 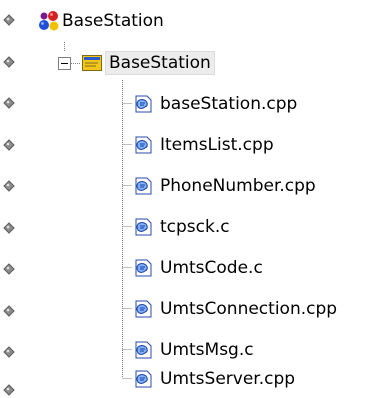 What do you see at coordinates (229, 104) in the screenshot?
I see `tree-node-label: baseStation.cpp` at bounding box center [229, 104].